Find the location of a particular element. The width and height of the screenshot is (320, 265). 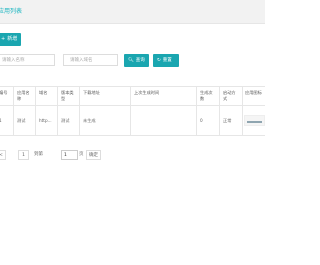

column-header: 版本类型 is located at coordinates (67, 95).